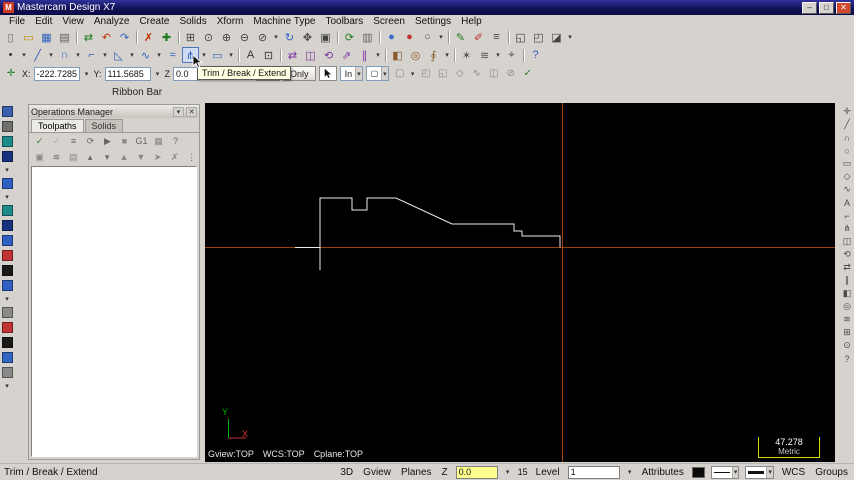 The width and height of the screenshot is (854, 480). I want to click on select-none-ops-icon: ✓, so click(56, 141).